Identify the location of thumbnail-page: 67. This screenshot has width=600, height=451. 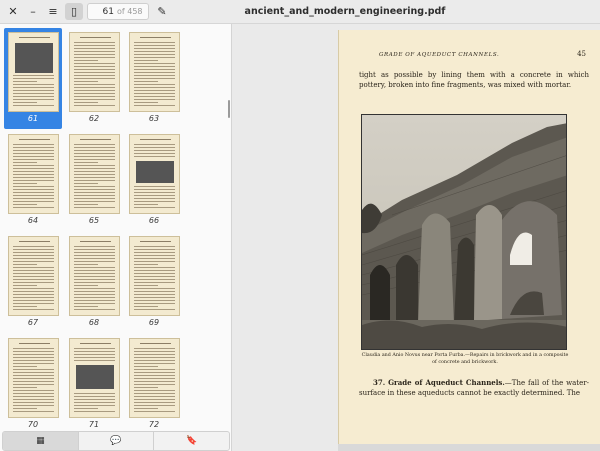
(33, 282).